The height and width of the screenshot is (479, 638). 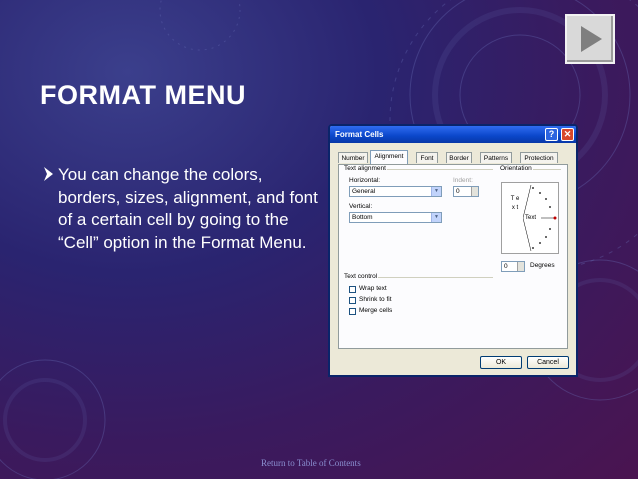 I want to click on wrap-text-checkbox, so click(x=352, y=289).